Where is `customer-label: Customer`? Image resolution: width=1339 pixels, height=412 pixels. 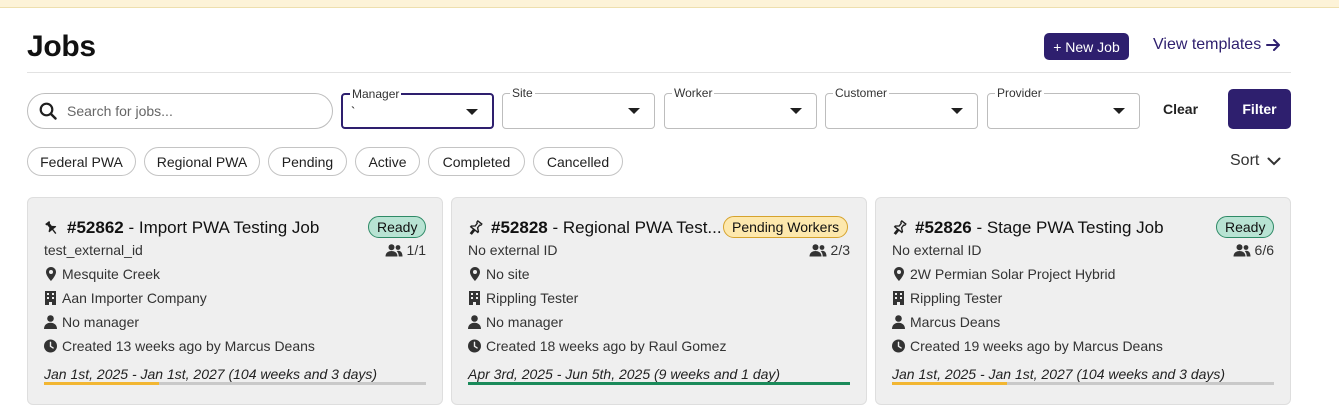
customer-label: Customer is located at coordinates (861, 93).